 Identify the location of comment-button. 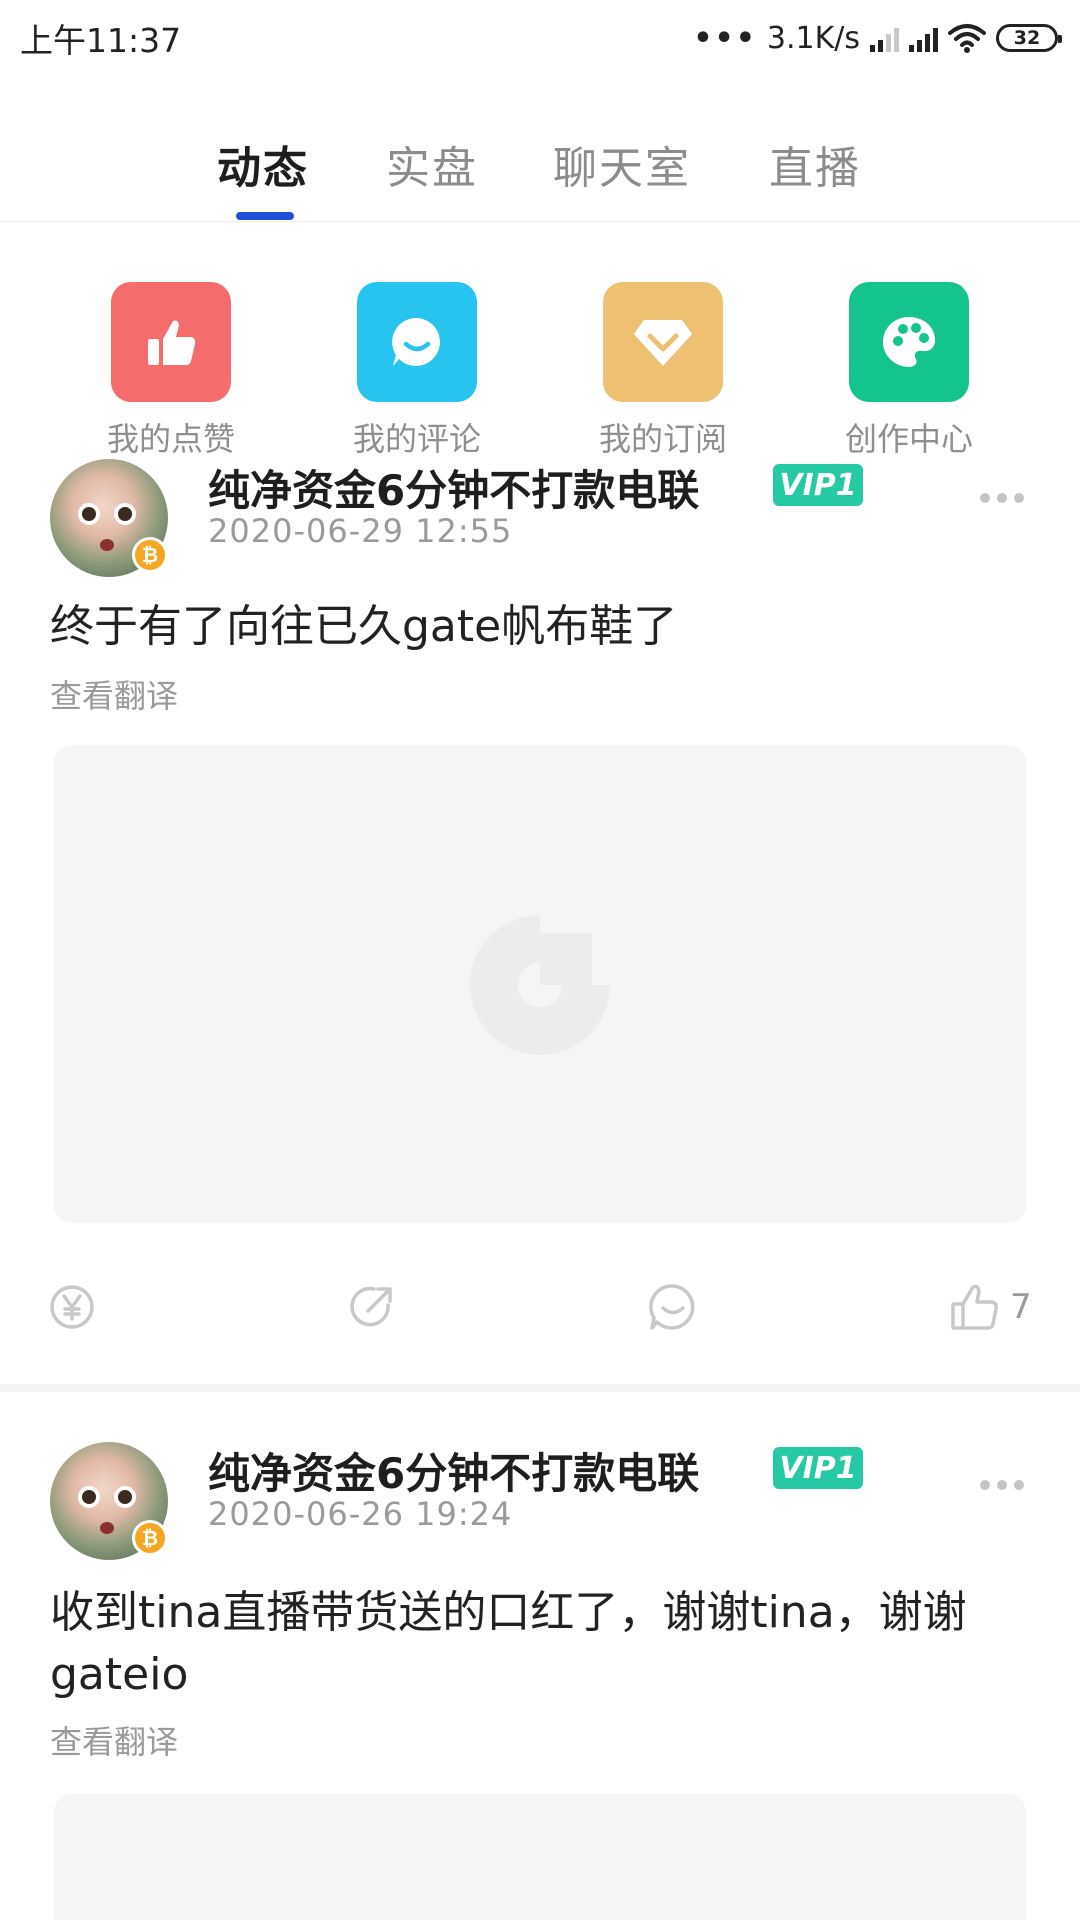
(673, 1307).